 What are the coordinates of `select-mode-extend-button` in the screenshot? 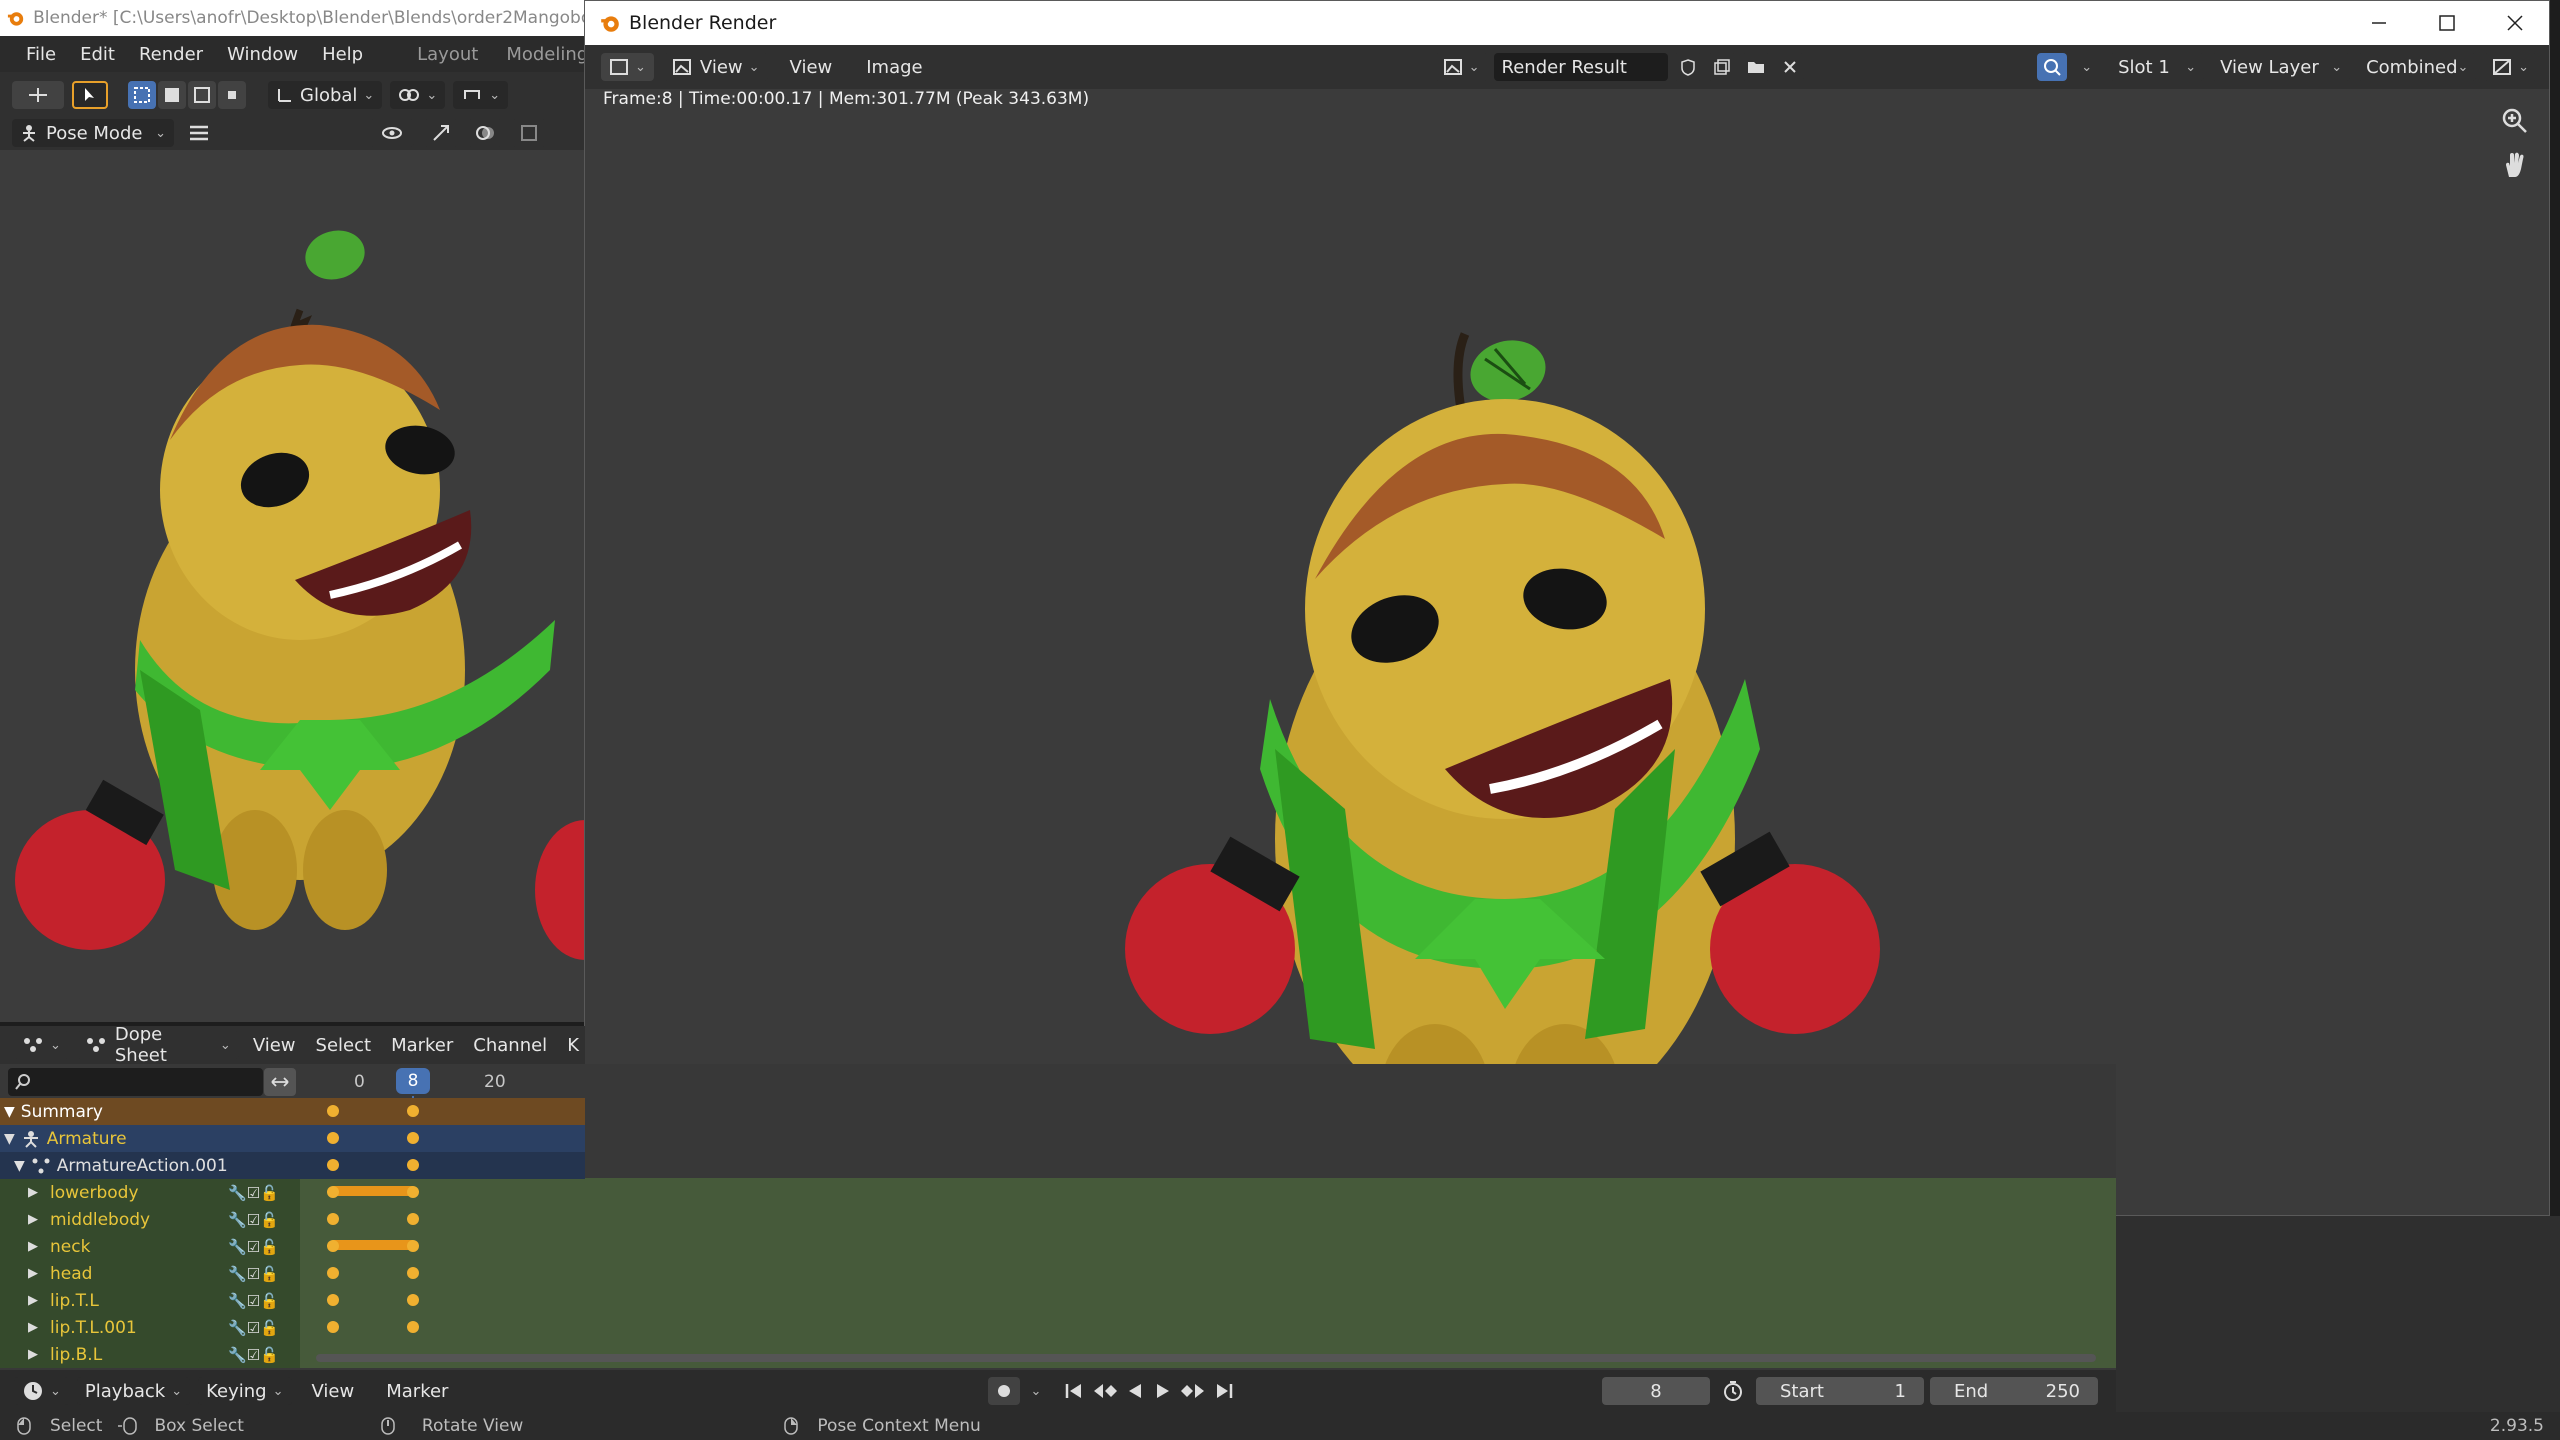 It's located at (172, 95).